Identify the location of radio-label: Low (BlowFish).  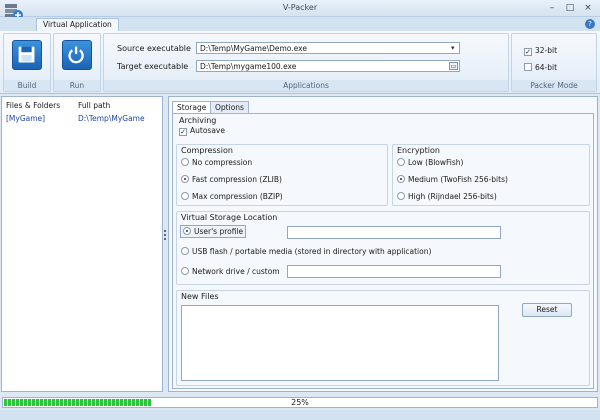
(436, 162).